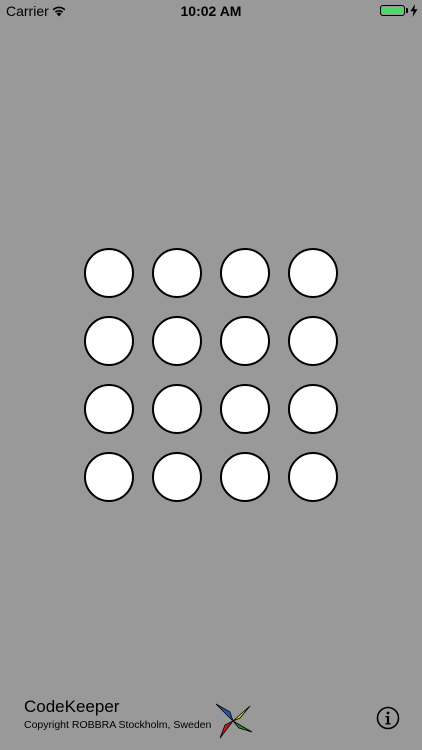  I want to click on status-time: 10:02 AM, so click(211, 11).